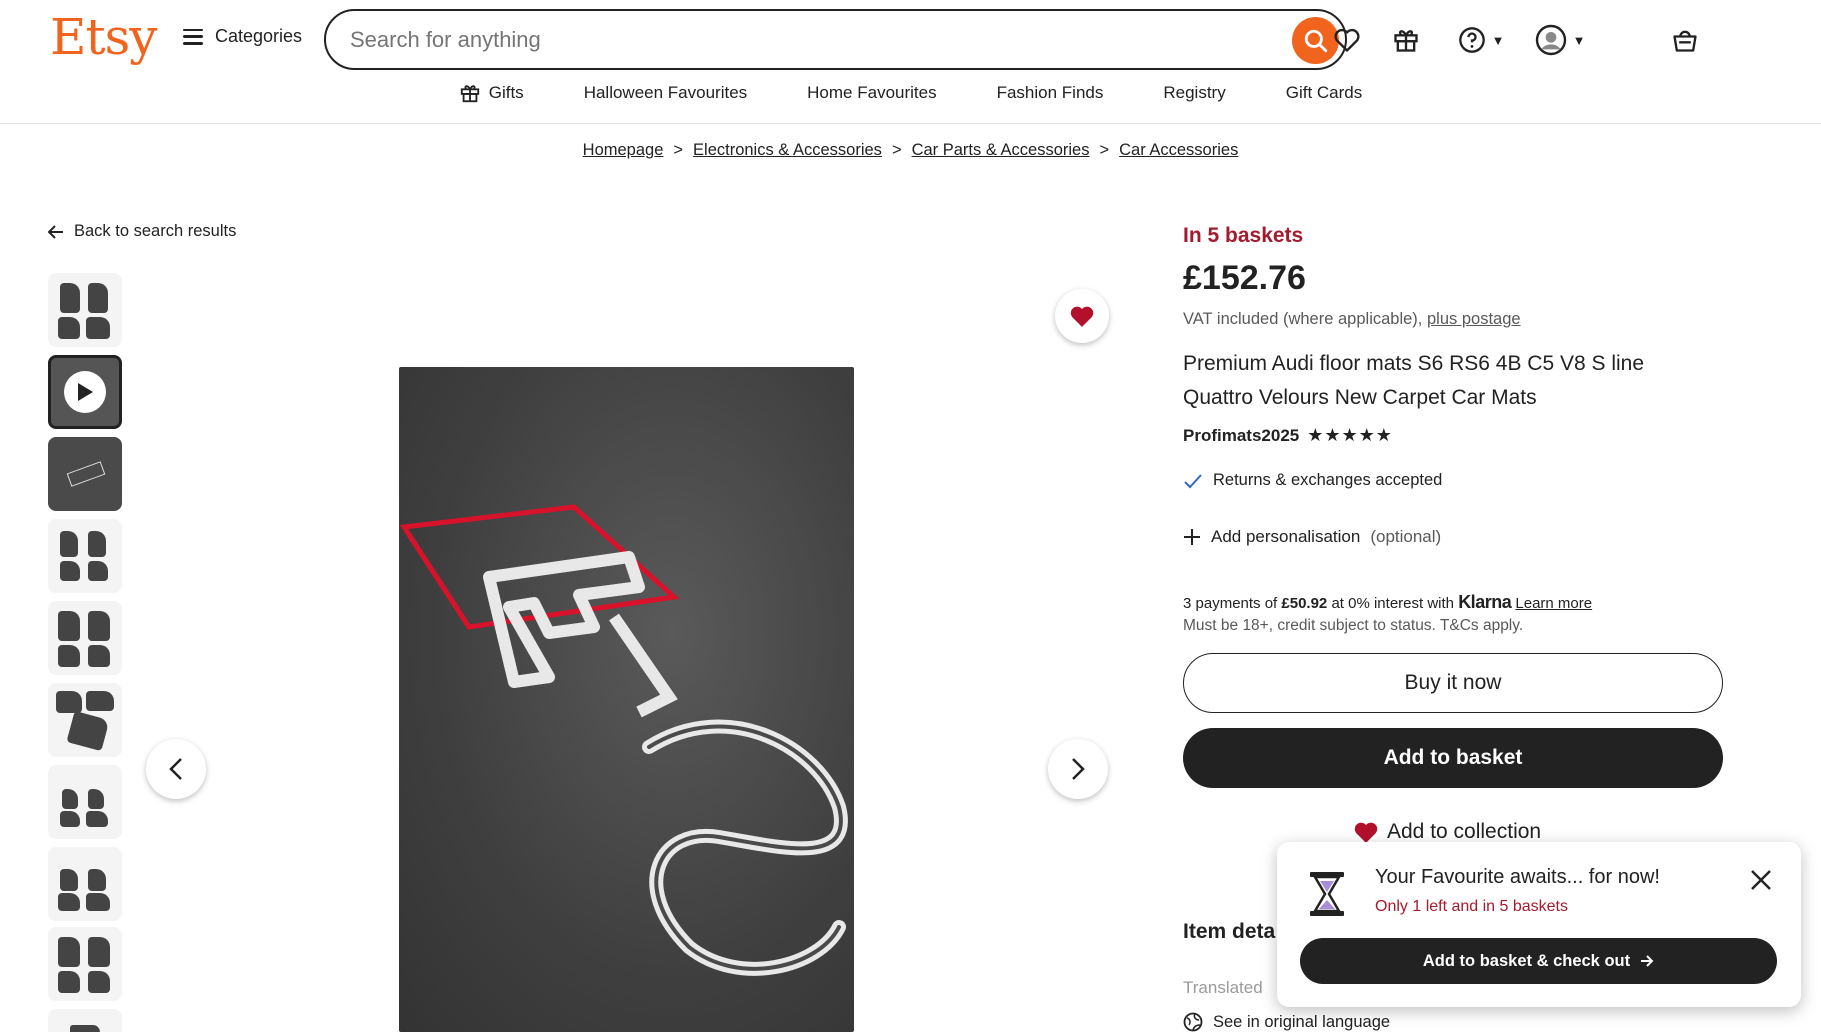  I want to click on account-icon, so click(1550, 40).